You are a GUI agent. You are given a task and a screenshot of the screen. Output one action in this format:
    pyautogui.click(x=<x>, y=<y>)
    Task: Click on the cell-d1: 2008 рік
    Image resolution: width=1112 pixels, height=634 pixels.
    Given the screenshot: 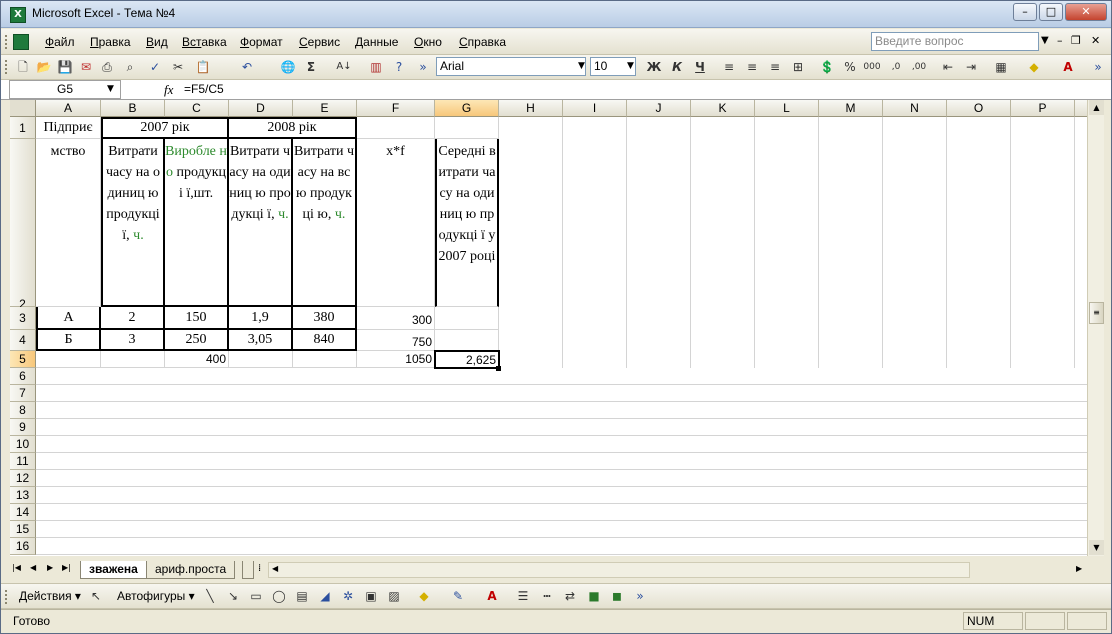 What is the action you would take?
    pyautogui.click(x=293, y=128)
    